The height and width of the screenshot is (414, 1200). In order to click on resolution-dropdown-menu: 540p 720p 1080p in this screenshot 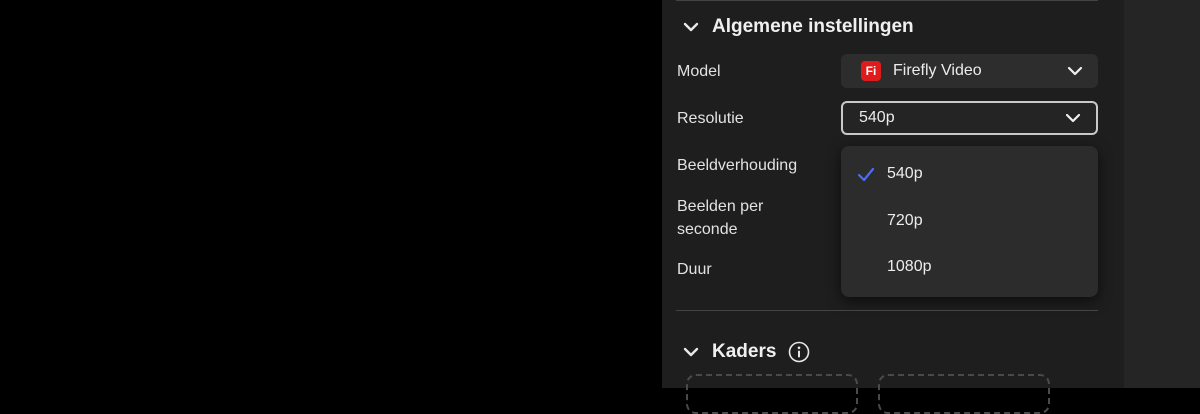, I will do `click(969, 221)`.